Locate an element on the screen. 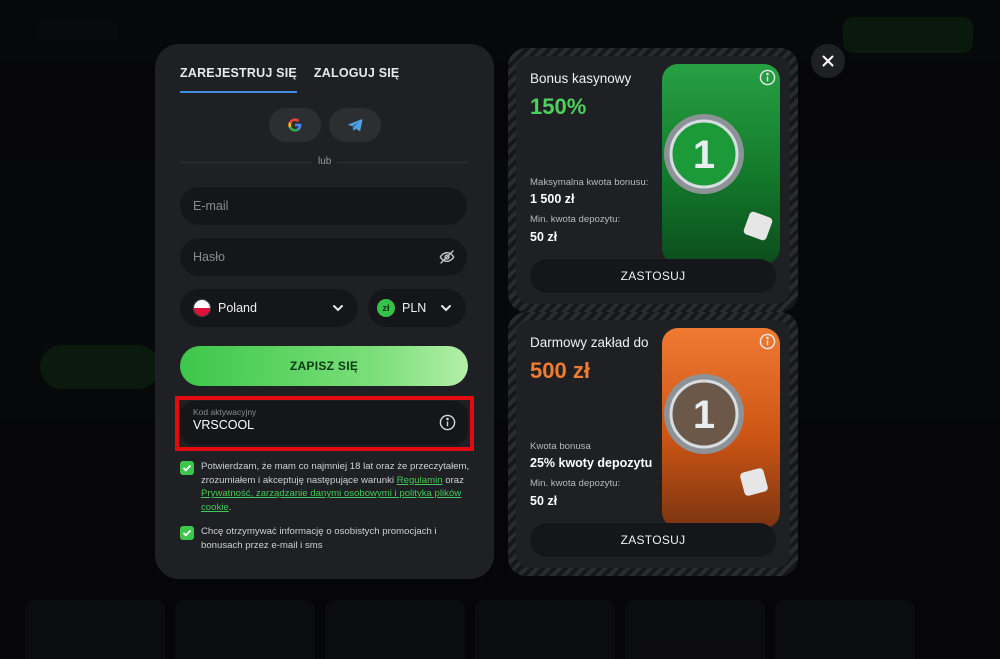 The height and width of the screenshot is (659, 1000). telegram-icon is located at coordinates (355, 125).